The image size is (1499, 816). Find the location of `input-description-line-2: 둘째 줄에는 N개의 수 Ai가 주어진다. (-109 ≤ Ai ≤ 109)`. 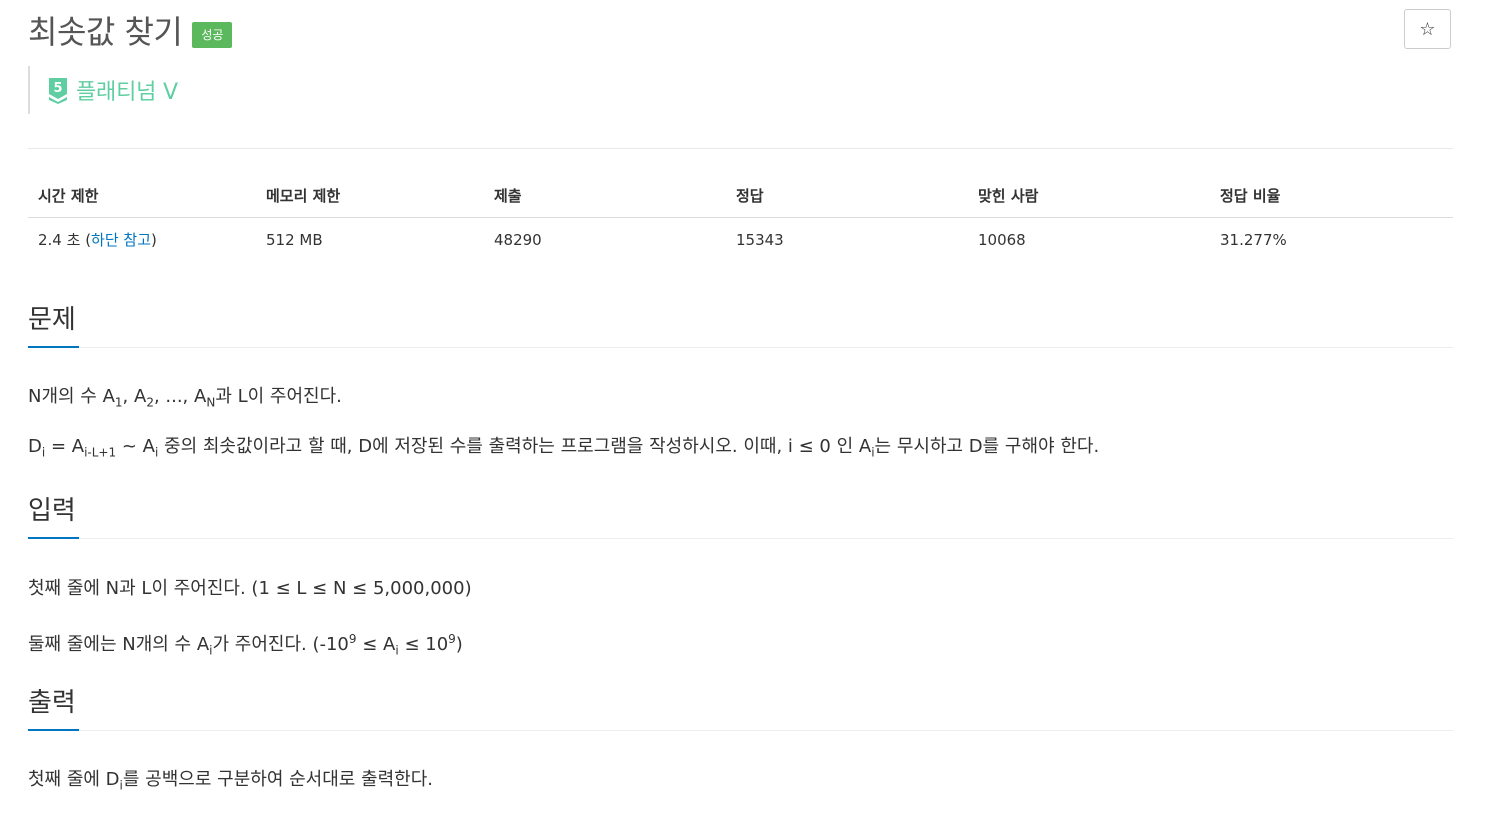

input-description-line-2: 둘째 줄에는 N개의 수 Ai가 주어진다. (-109 ≤ Ai ≤ 109) is located at coordinates (245, 645).